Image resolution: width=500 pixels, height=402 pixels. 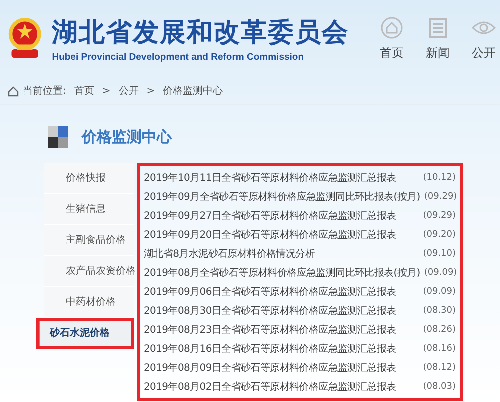 I want to click on article-link: 2019年08月23日全省砂石等原材料价格应急监测汇总报表, so click(x=270, y=329).